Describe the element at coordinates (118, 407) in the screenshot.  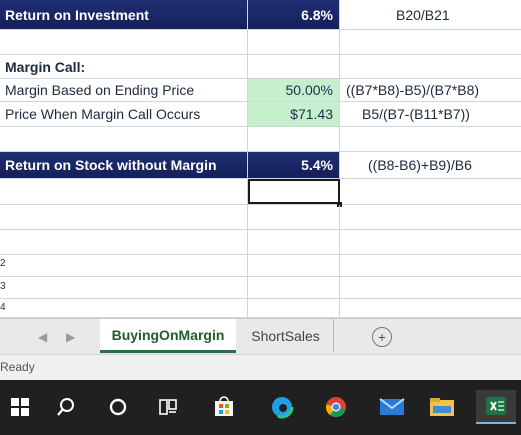
I see `cortana-icon` at that location.